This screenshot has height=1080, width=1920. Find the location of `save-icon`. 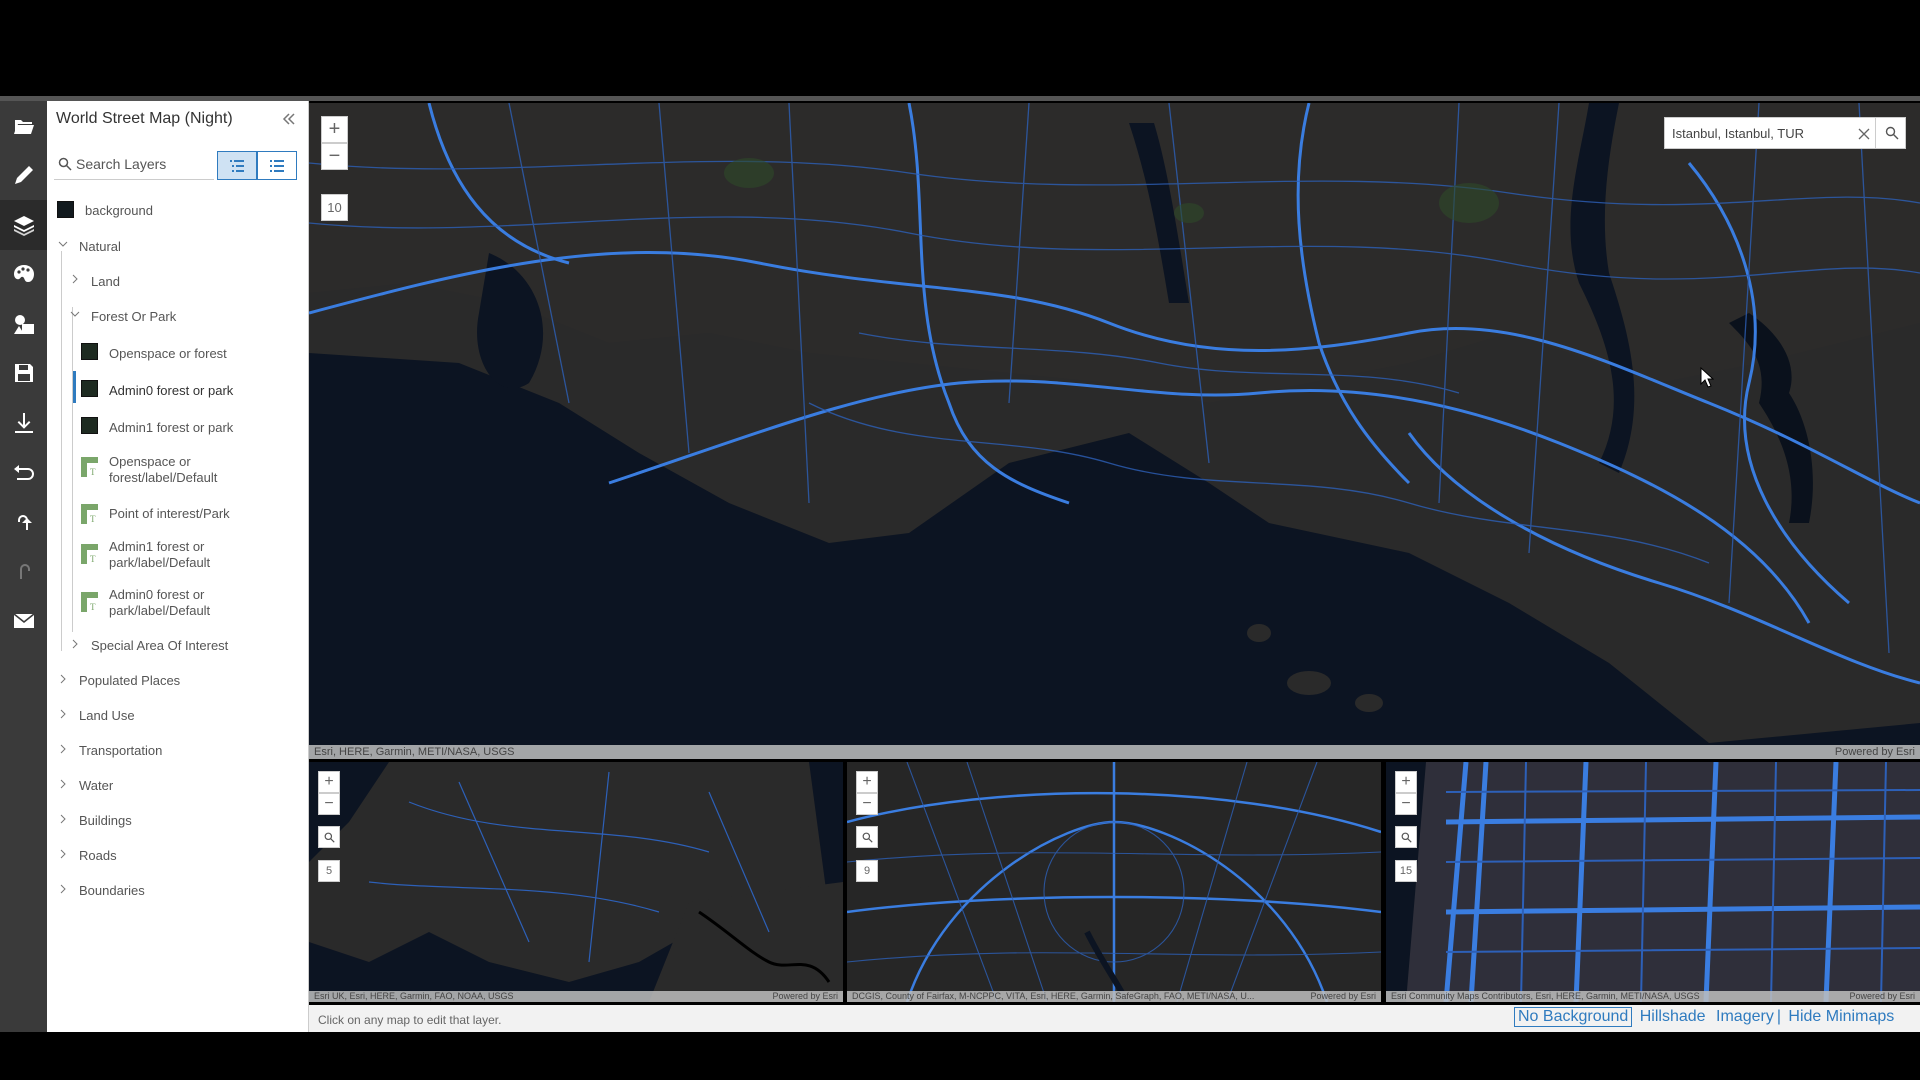

save-icon is located at coordinates (23, 373).